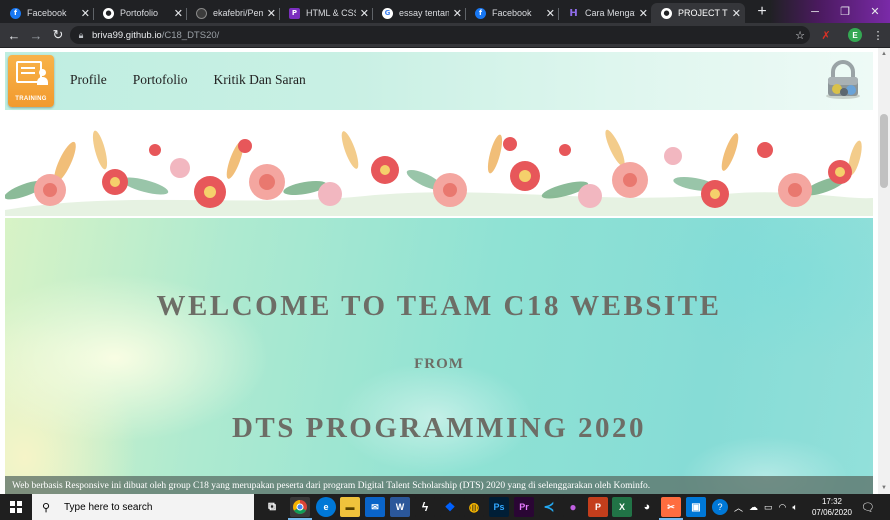 The width and height of the screenshot is (890, 520). What do you see at coordinates (762, 12) in the screenshot?
I see `new-tab-button: +` at bounding box center [762, 12].